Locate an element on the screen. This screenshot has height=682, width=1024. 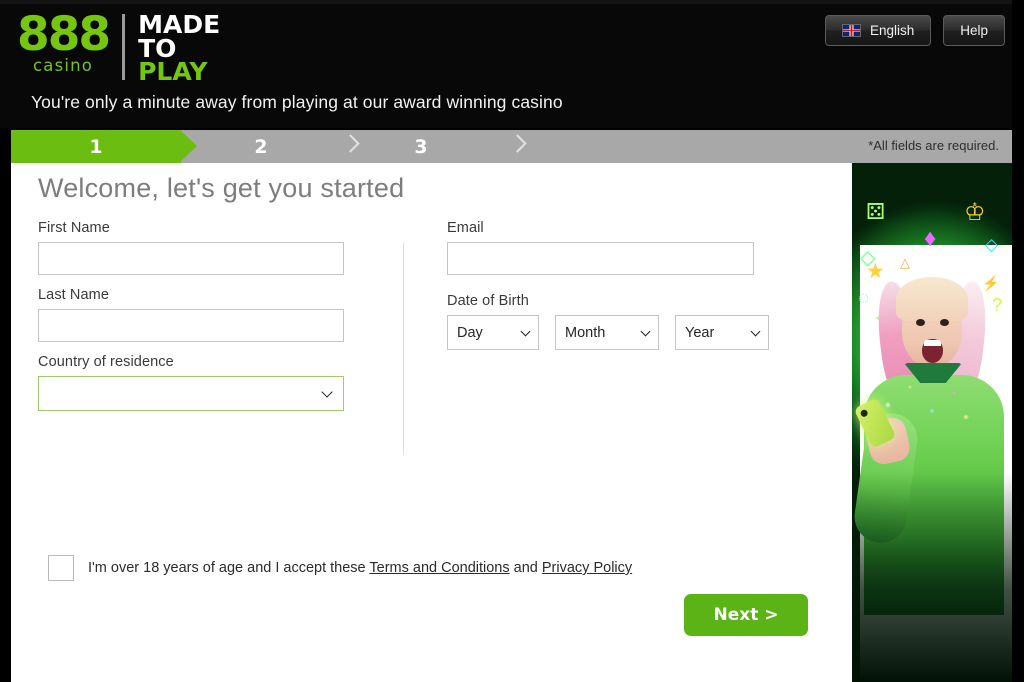
promo-image: ⚄ ◇ ★ ◌ △ ♦ ♔ ◇ ? ✦ ⚡ is located at coordinates (932, 422).